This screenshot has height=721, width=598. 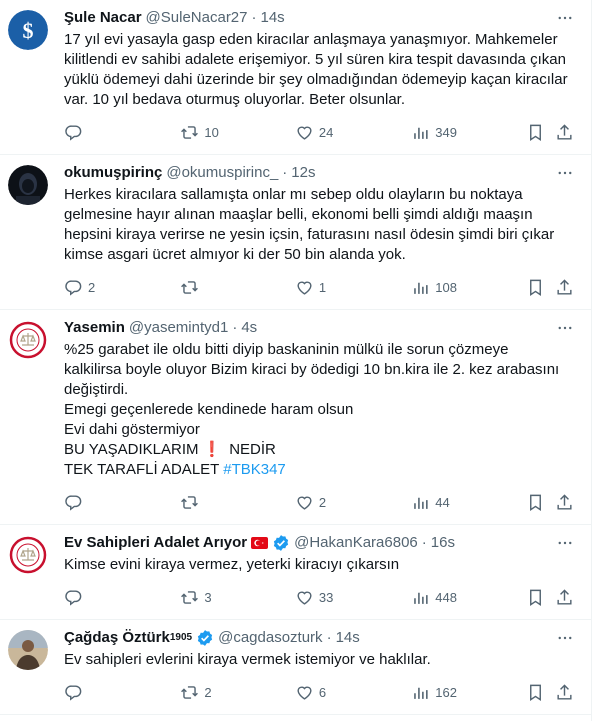 What do you see at coordinates (249, 328) in the screenshot?
I see `timestamp: 4s` at bounding box center [249, 328].